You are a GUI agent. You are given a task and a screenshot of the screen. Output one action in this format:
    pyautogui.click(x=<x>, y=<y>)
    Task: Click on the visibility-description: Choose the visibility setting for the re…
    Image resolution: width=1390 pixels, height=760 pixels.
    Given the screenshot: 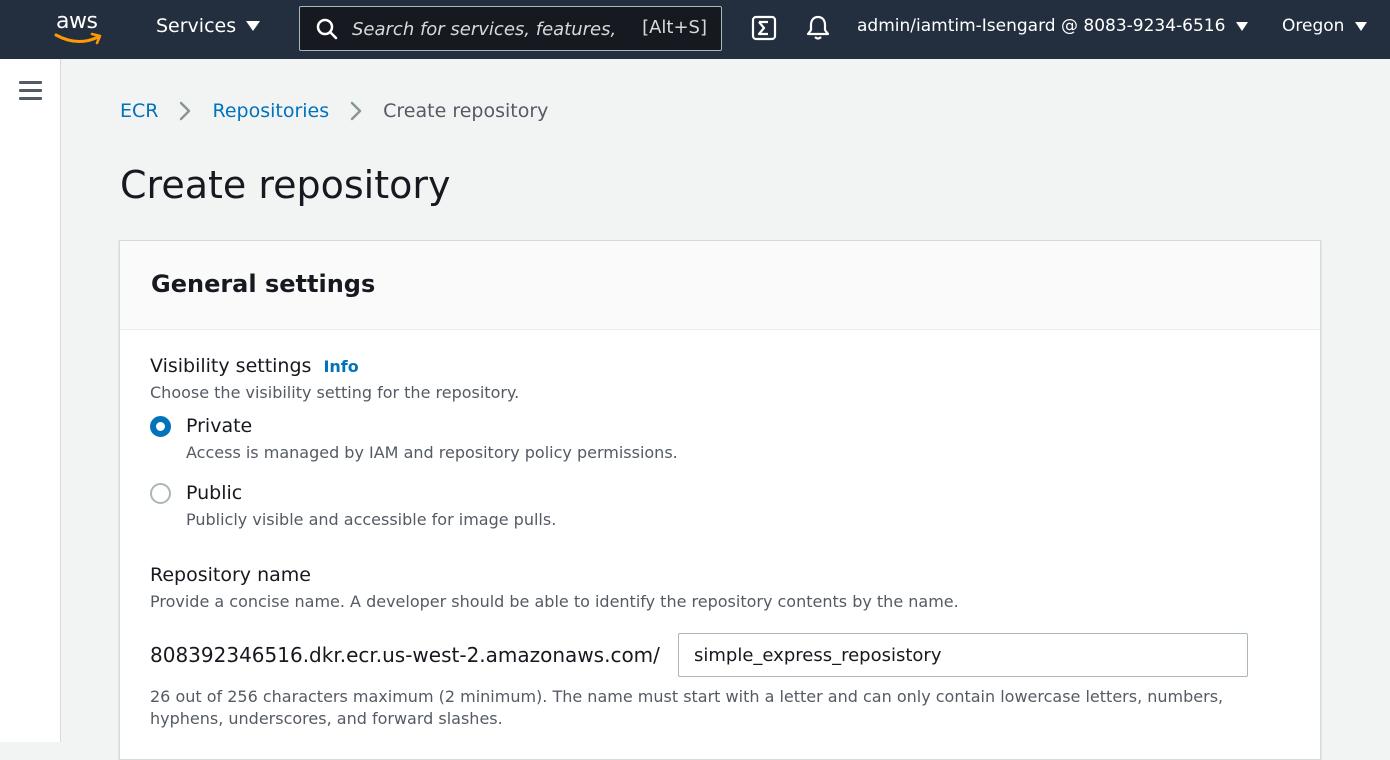 What is the action you would take?
    pyautogui.click(x=335, y=392)
    